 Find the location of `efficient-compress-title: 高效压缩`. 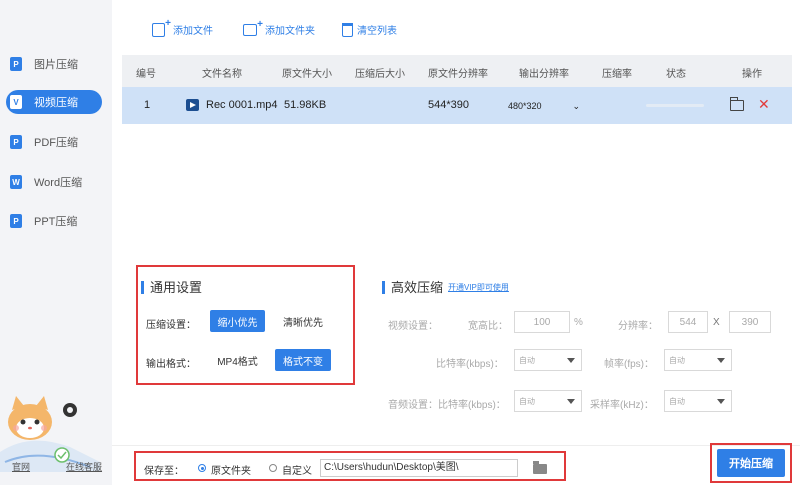

efficient-compress-title: 高效压缩 is located at coordinates (412, 287).